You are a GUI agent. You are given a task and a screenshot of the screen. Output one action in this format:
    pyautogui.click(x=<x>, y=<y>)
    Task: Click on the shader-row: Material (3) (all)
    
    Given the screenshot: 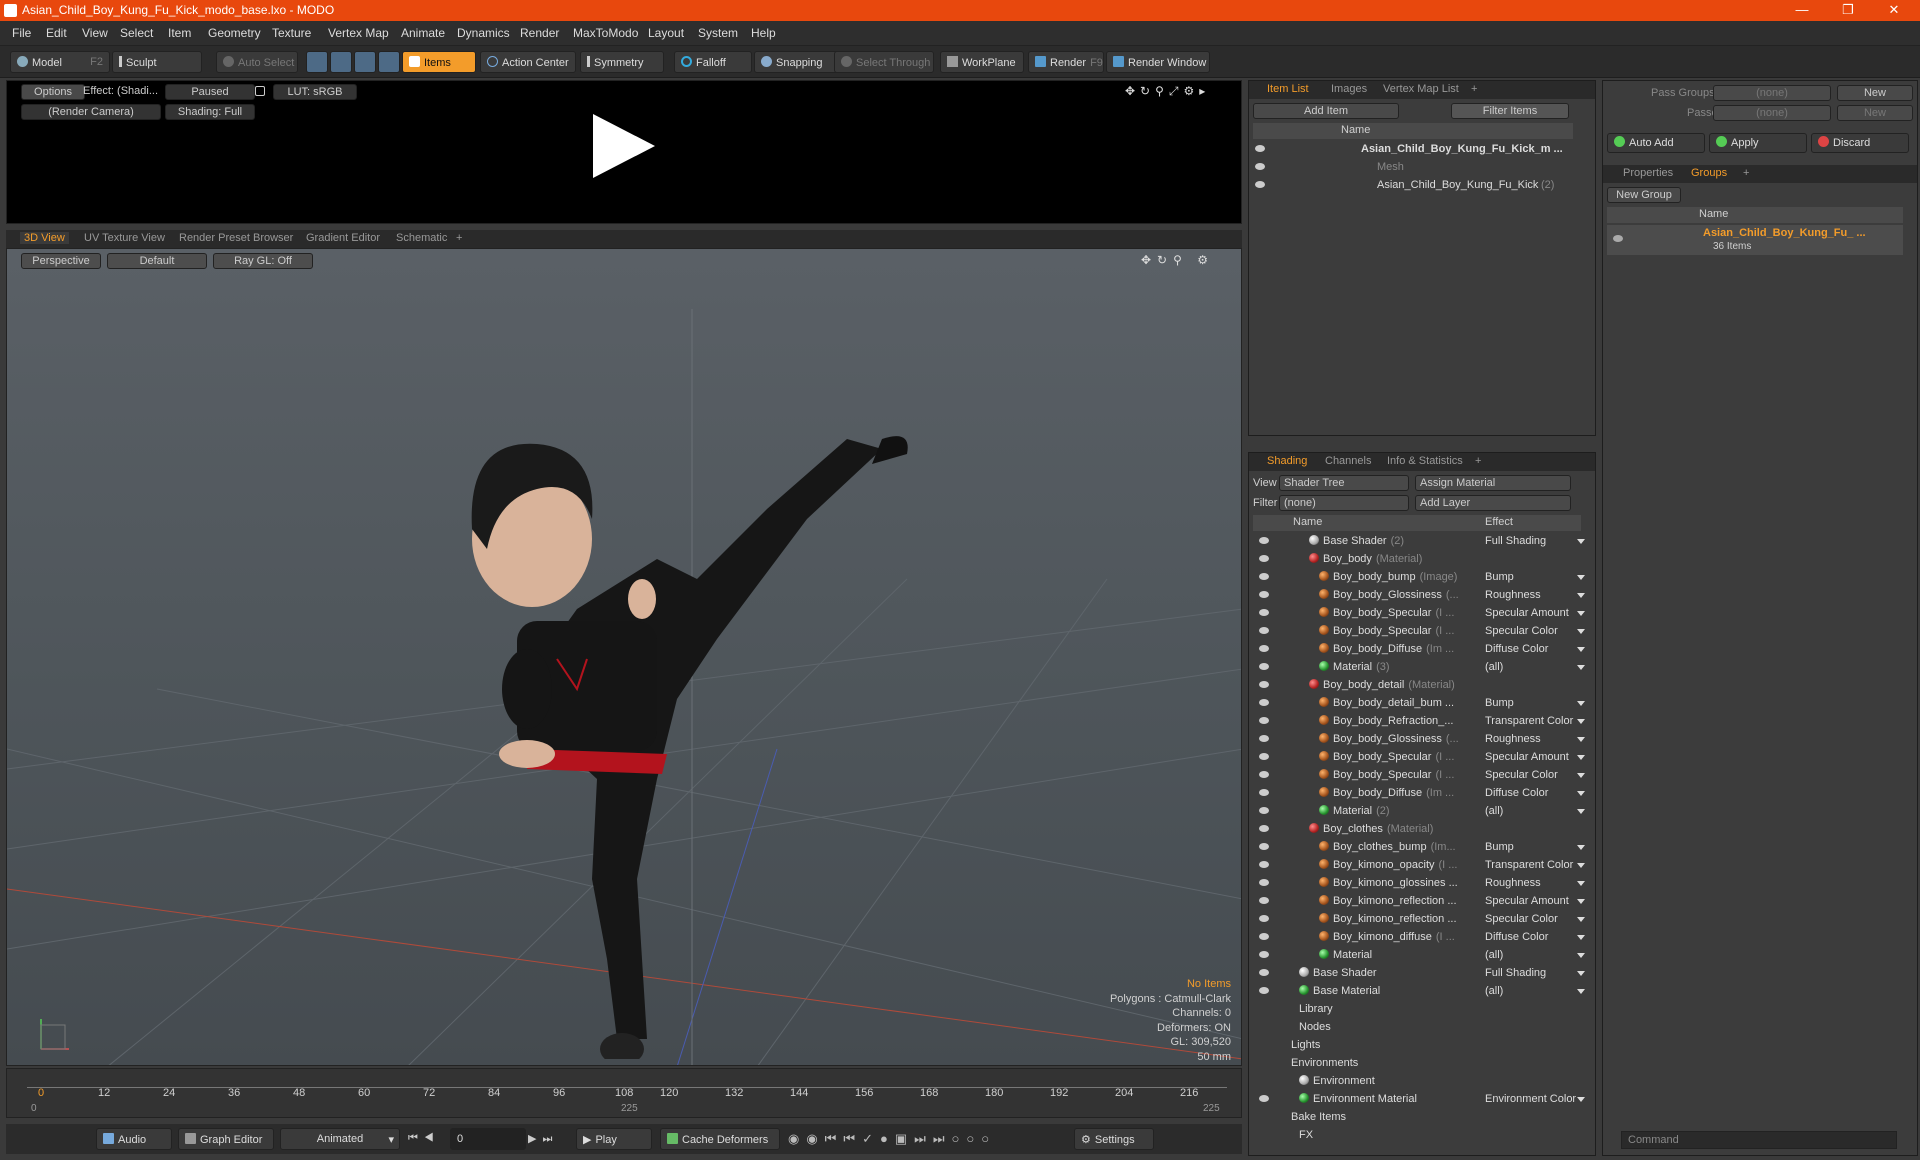 What is the action you would take?
    pyautogui.click(x=1419, y=668)
    